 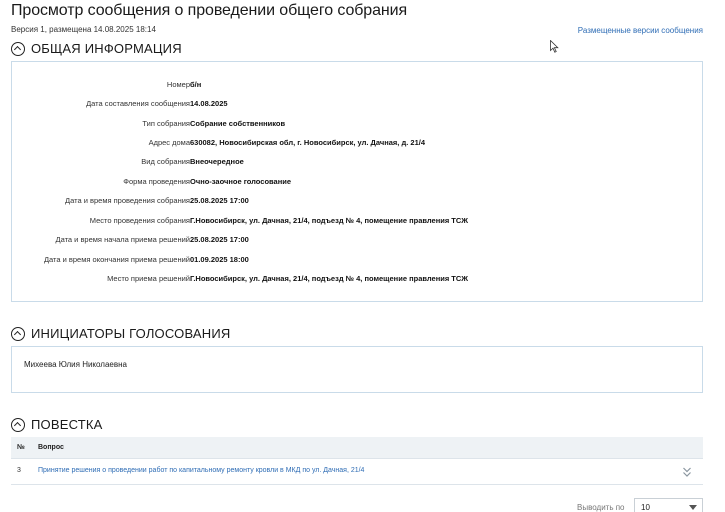 I want to click on expand-double-chevron-icon, so click(x=687, y=472).